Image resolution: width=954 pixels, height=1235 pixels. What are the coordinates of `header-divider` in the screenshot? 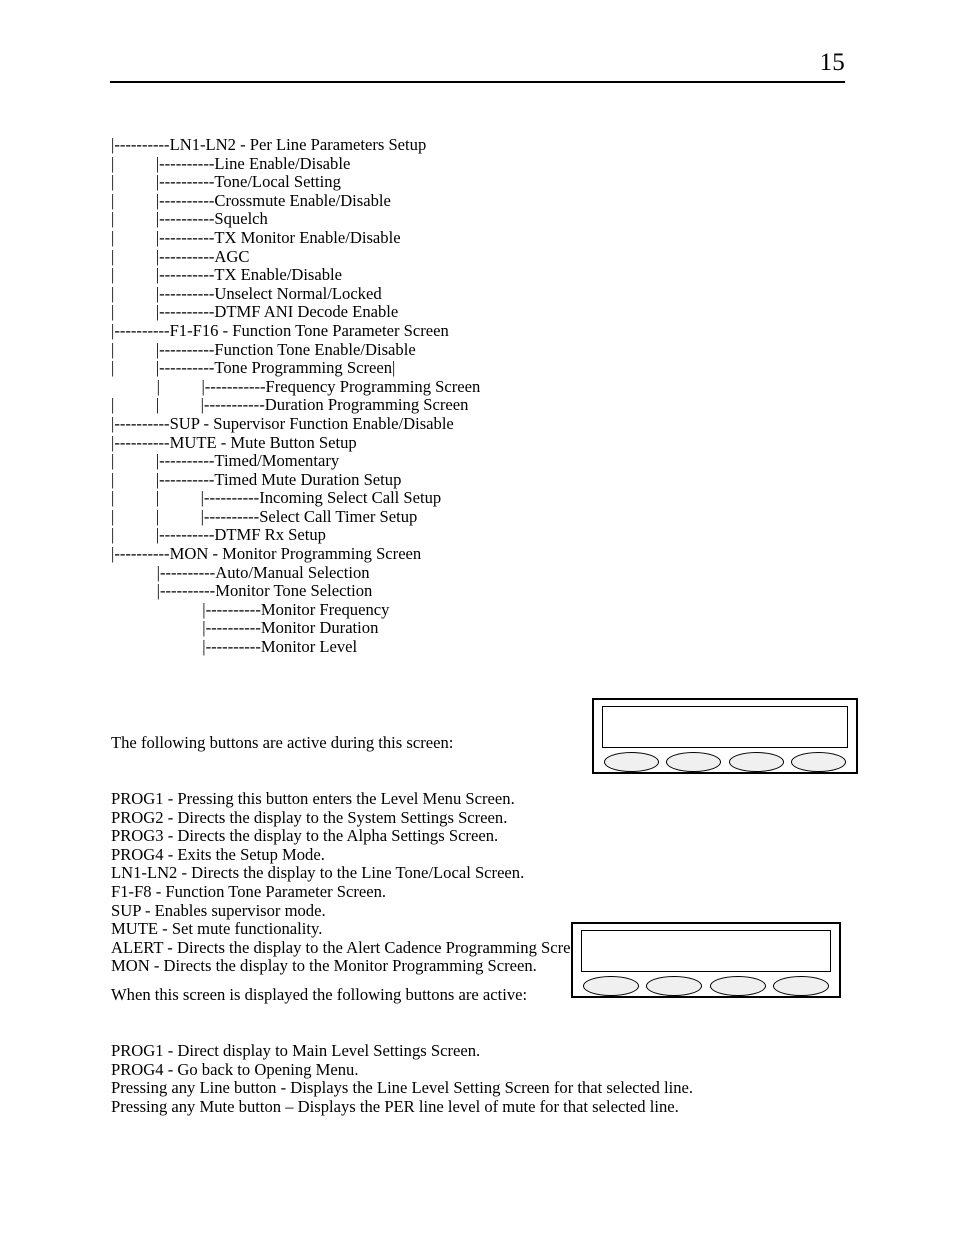 It's located at (477, 82).